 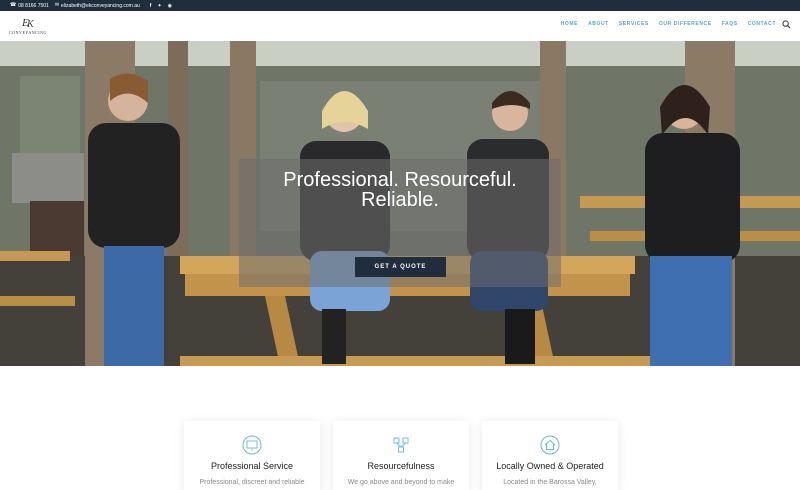 What do you see at coordinates (401, 466) in the screenshot?
I see `feature-title: Resourcefulness` at bounding box center [401, 466].